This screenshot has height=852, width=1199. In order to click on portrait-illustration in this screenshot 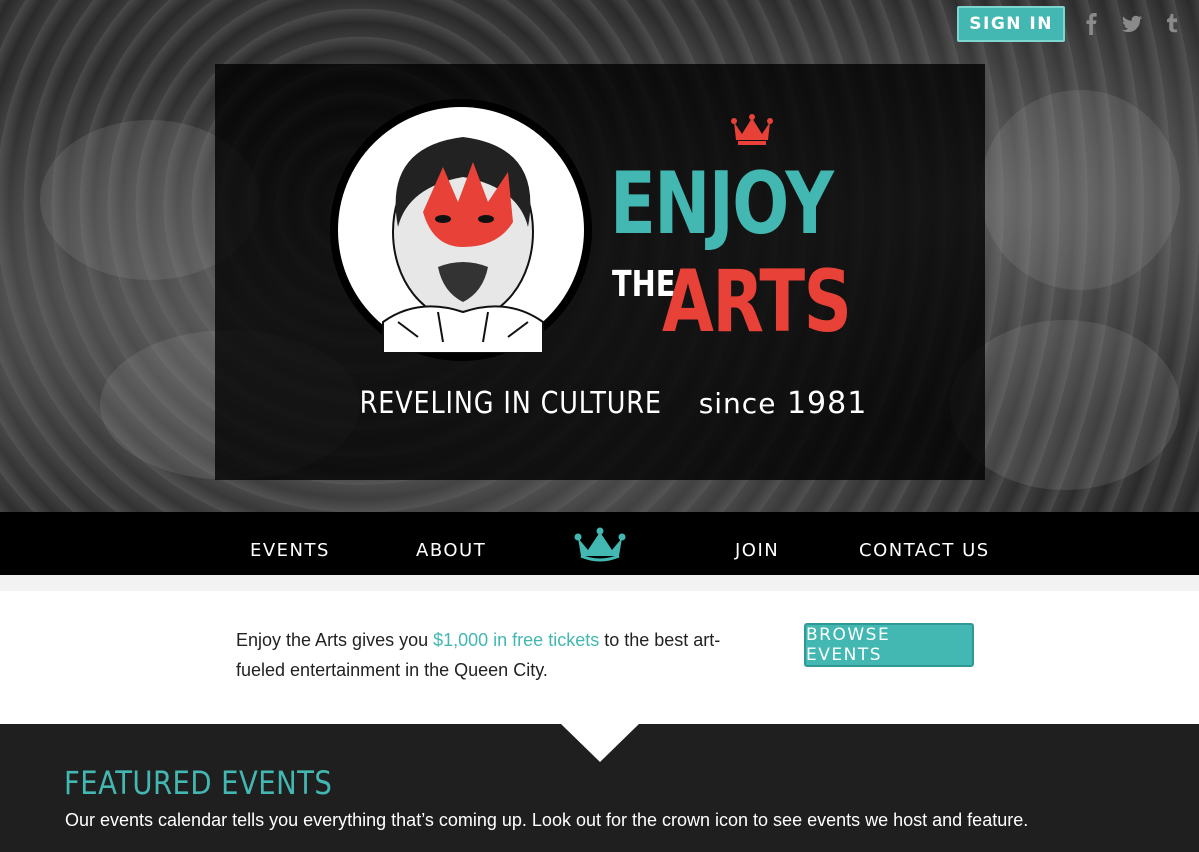, I will do `click(463, 245)`.